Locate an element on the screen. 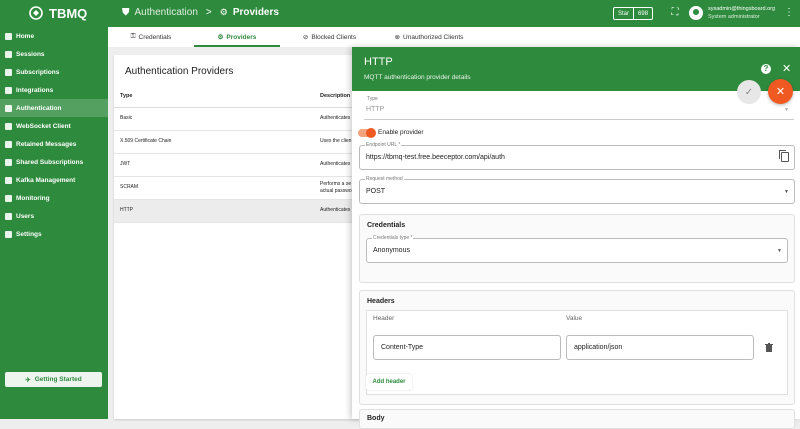 This screenshot has width=800, height=429. shield-icon: ⛊ is located at coordinates (126, 12).